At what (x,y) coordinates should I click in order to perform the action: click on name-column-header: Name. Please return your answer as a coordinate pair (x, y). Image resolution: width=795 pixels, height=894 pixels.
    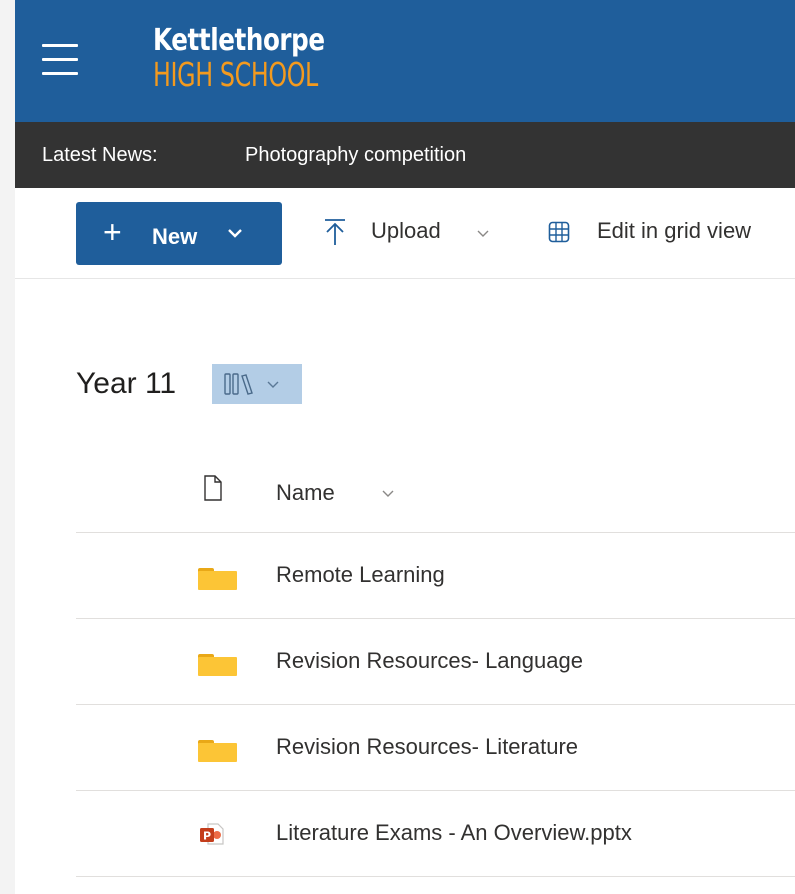
    Looking at the image, I should click on (305, 493).